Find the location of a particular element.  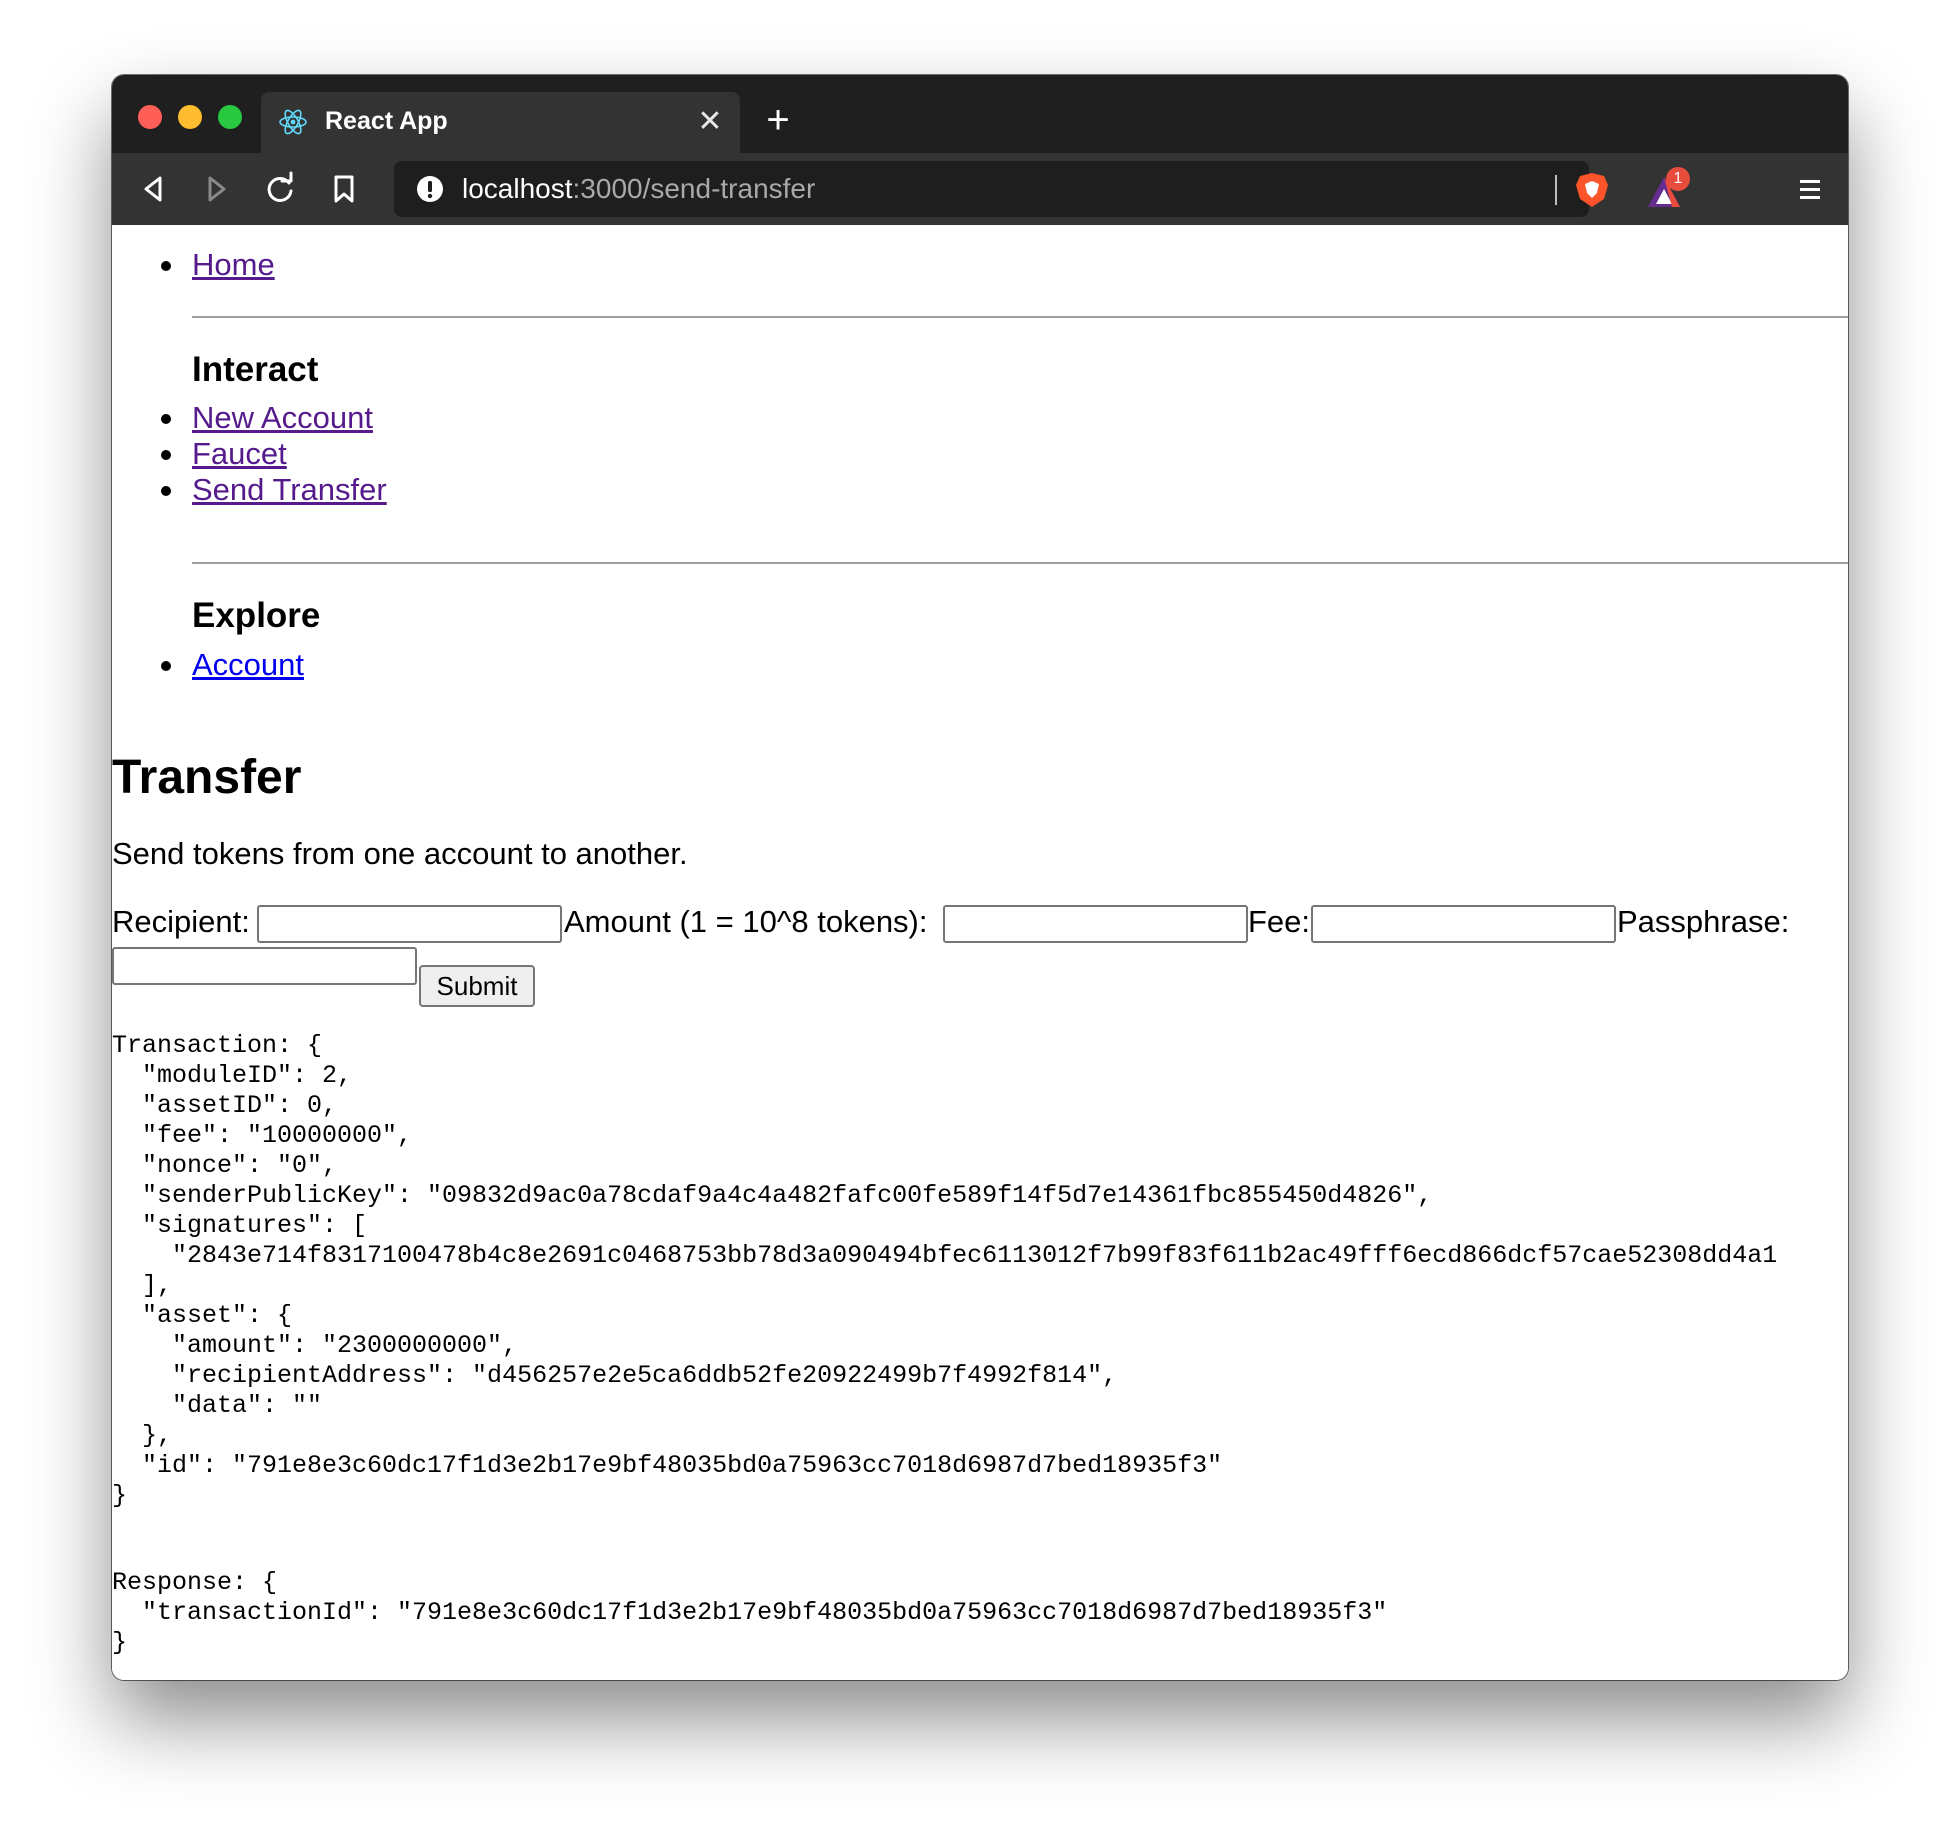

reload-icon is located at coordinates (280, 189).